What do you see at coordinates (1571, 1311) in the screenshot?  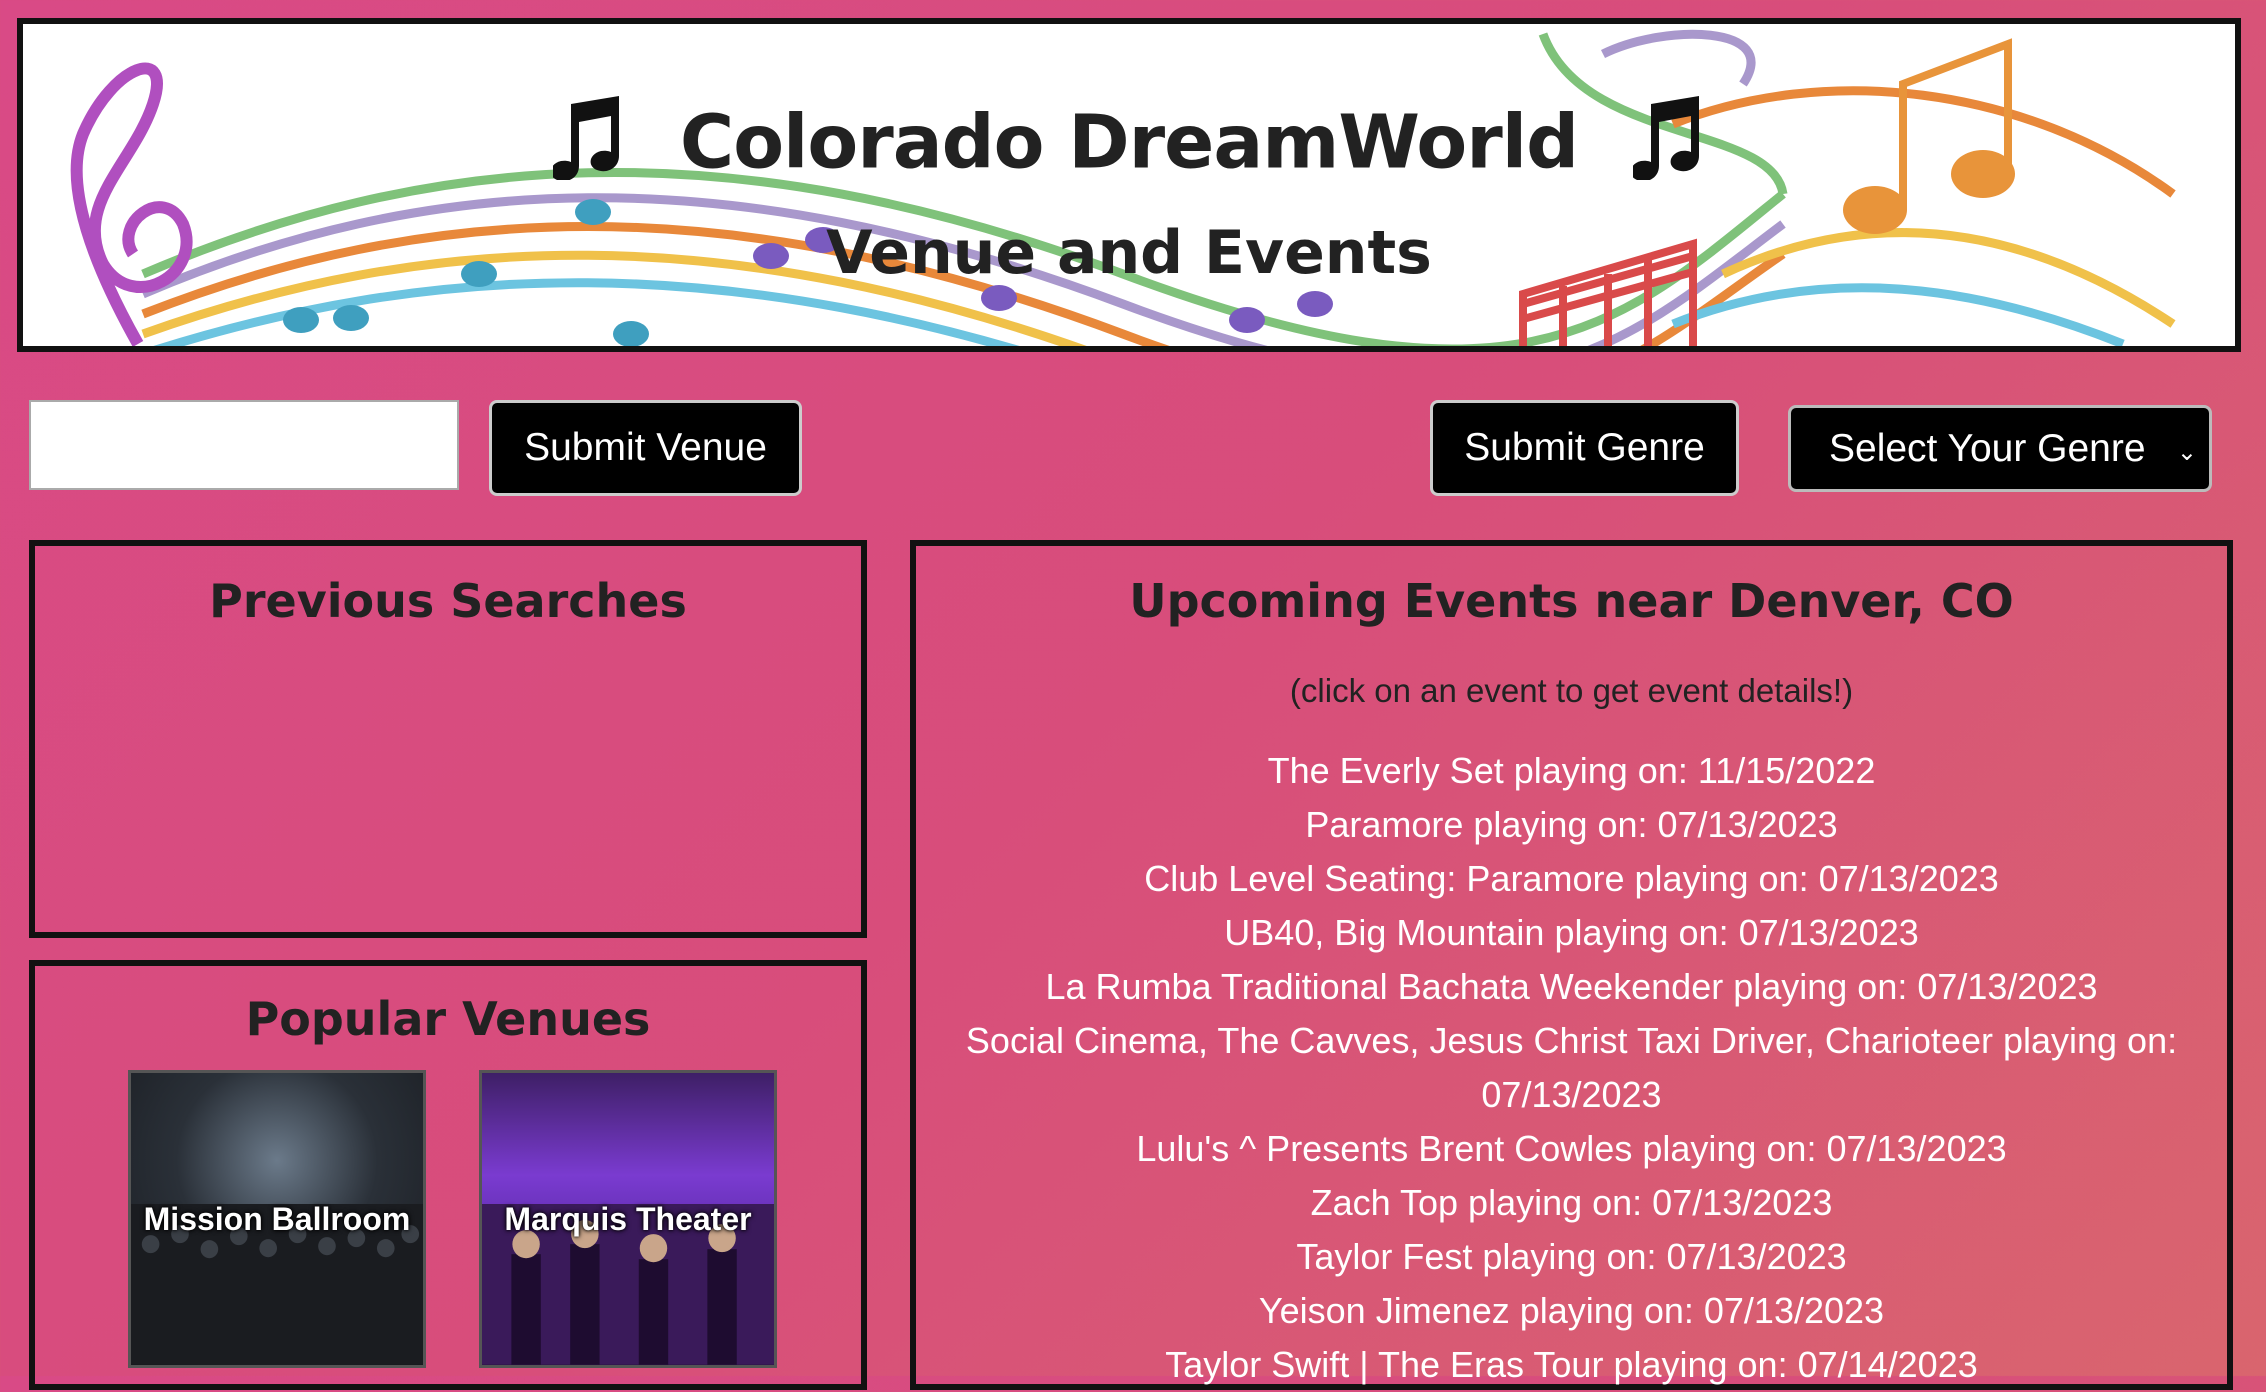 I see `event-item: Yeison Jimenez playing on: 07/13/2023` at bounding box center [1571, 1311].